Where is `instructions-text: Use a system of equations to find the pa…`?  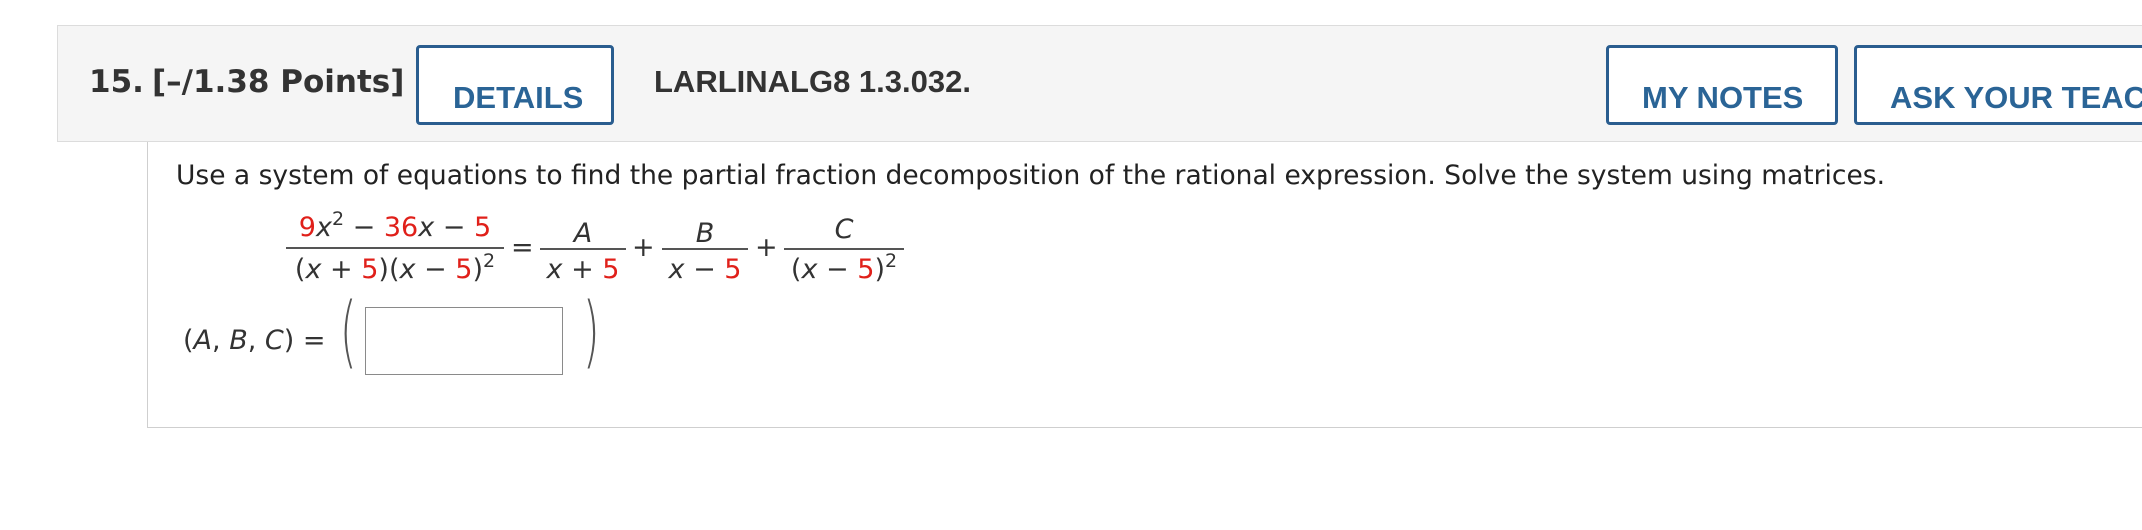 instructions-text: Use a system of equations to find the pa… is located at coordinates (1031, 175).